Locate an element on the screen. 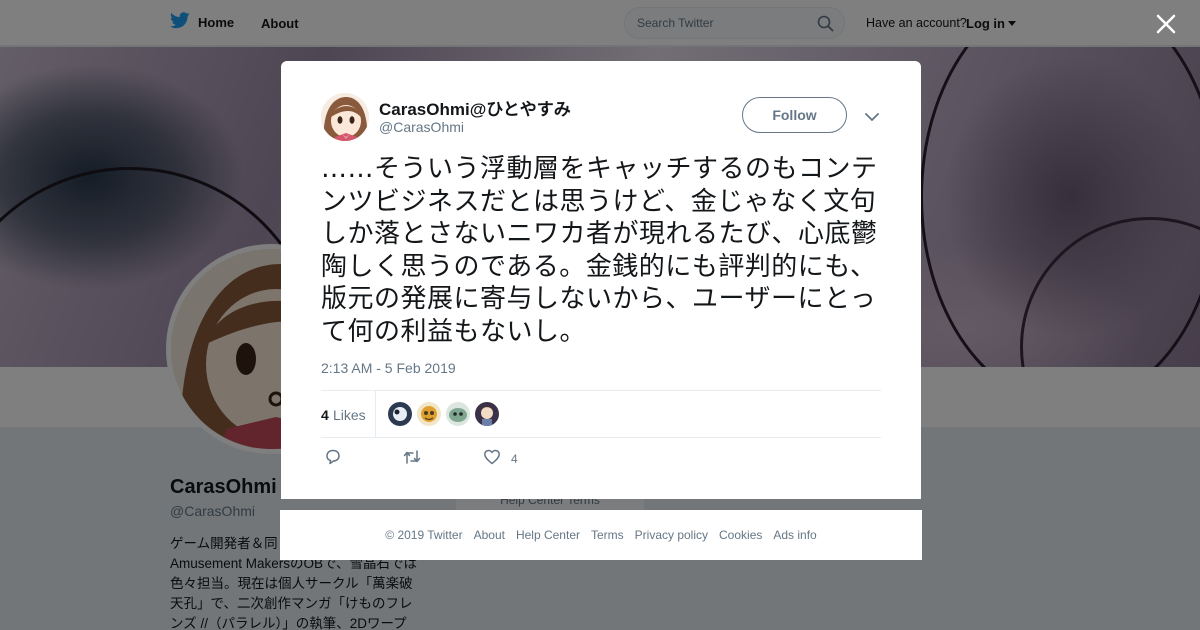 The height and width of the screenshot is (630, 1200). author-avatar is located at coordinates (345, 117).